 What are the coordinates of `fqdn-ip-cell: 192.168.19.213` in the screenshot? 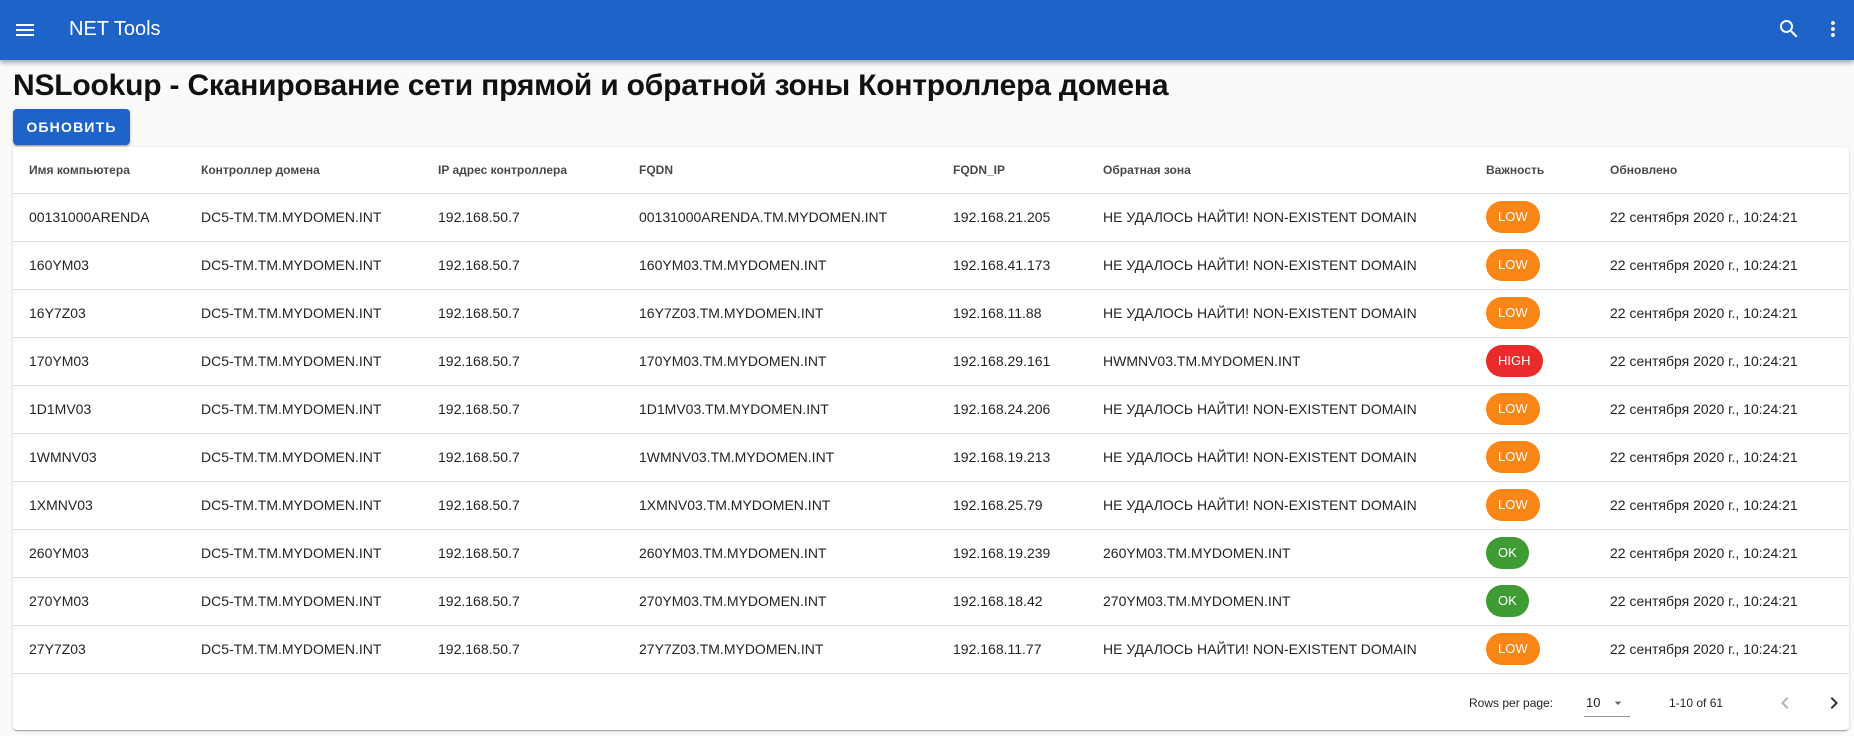 It's located at (1012, 457).